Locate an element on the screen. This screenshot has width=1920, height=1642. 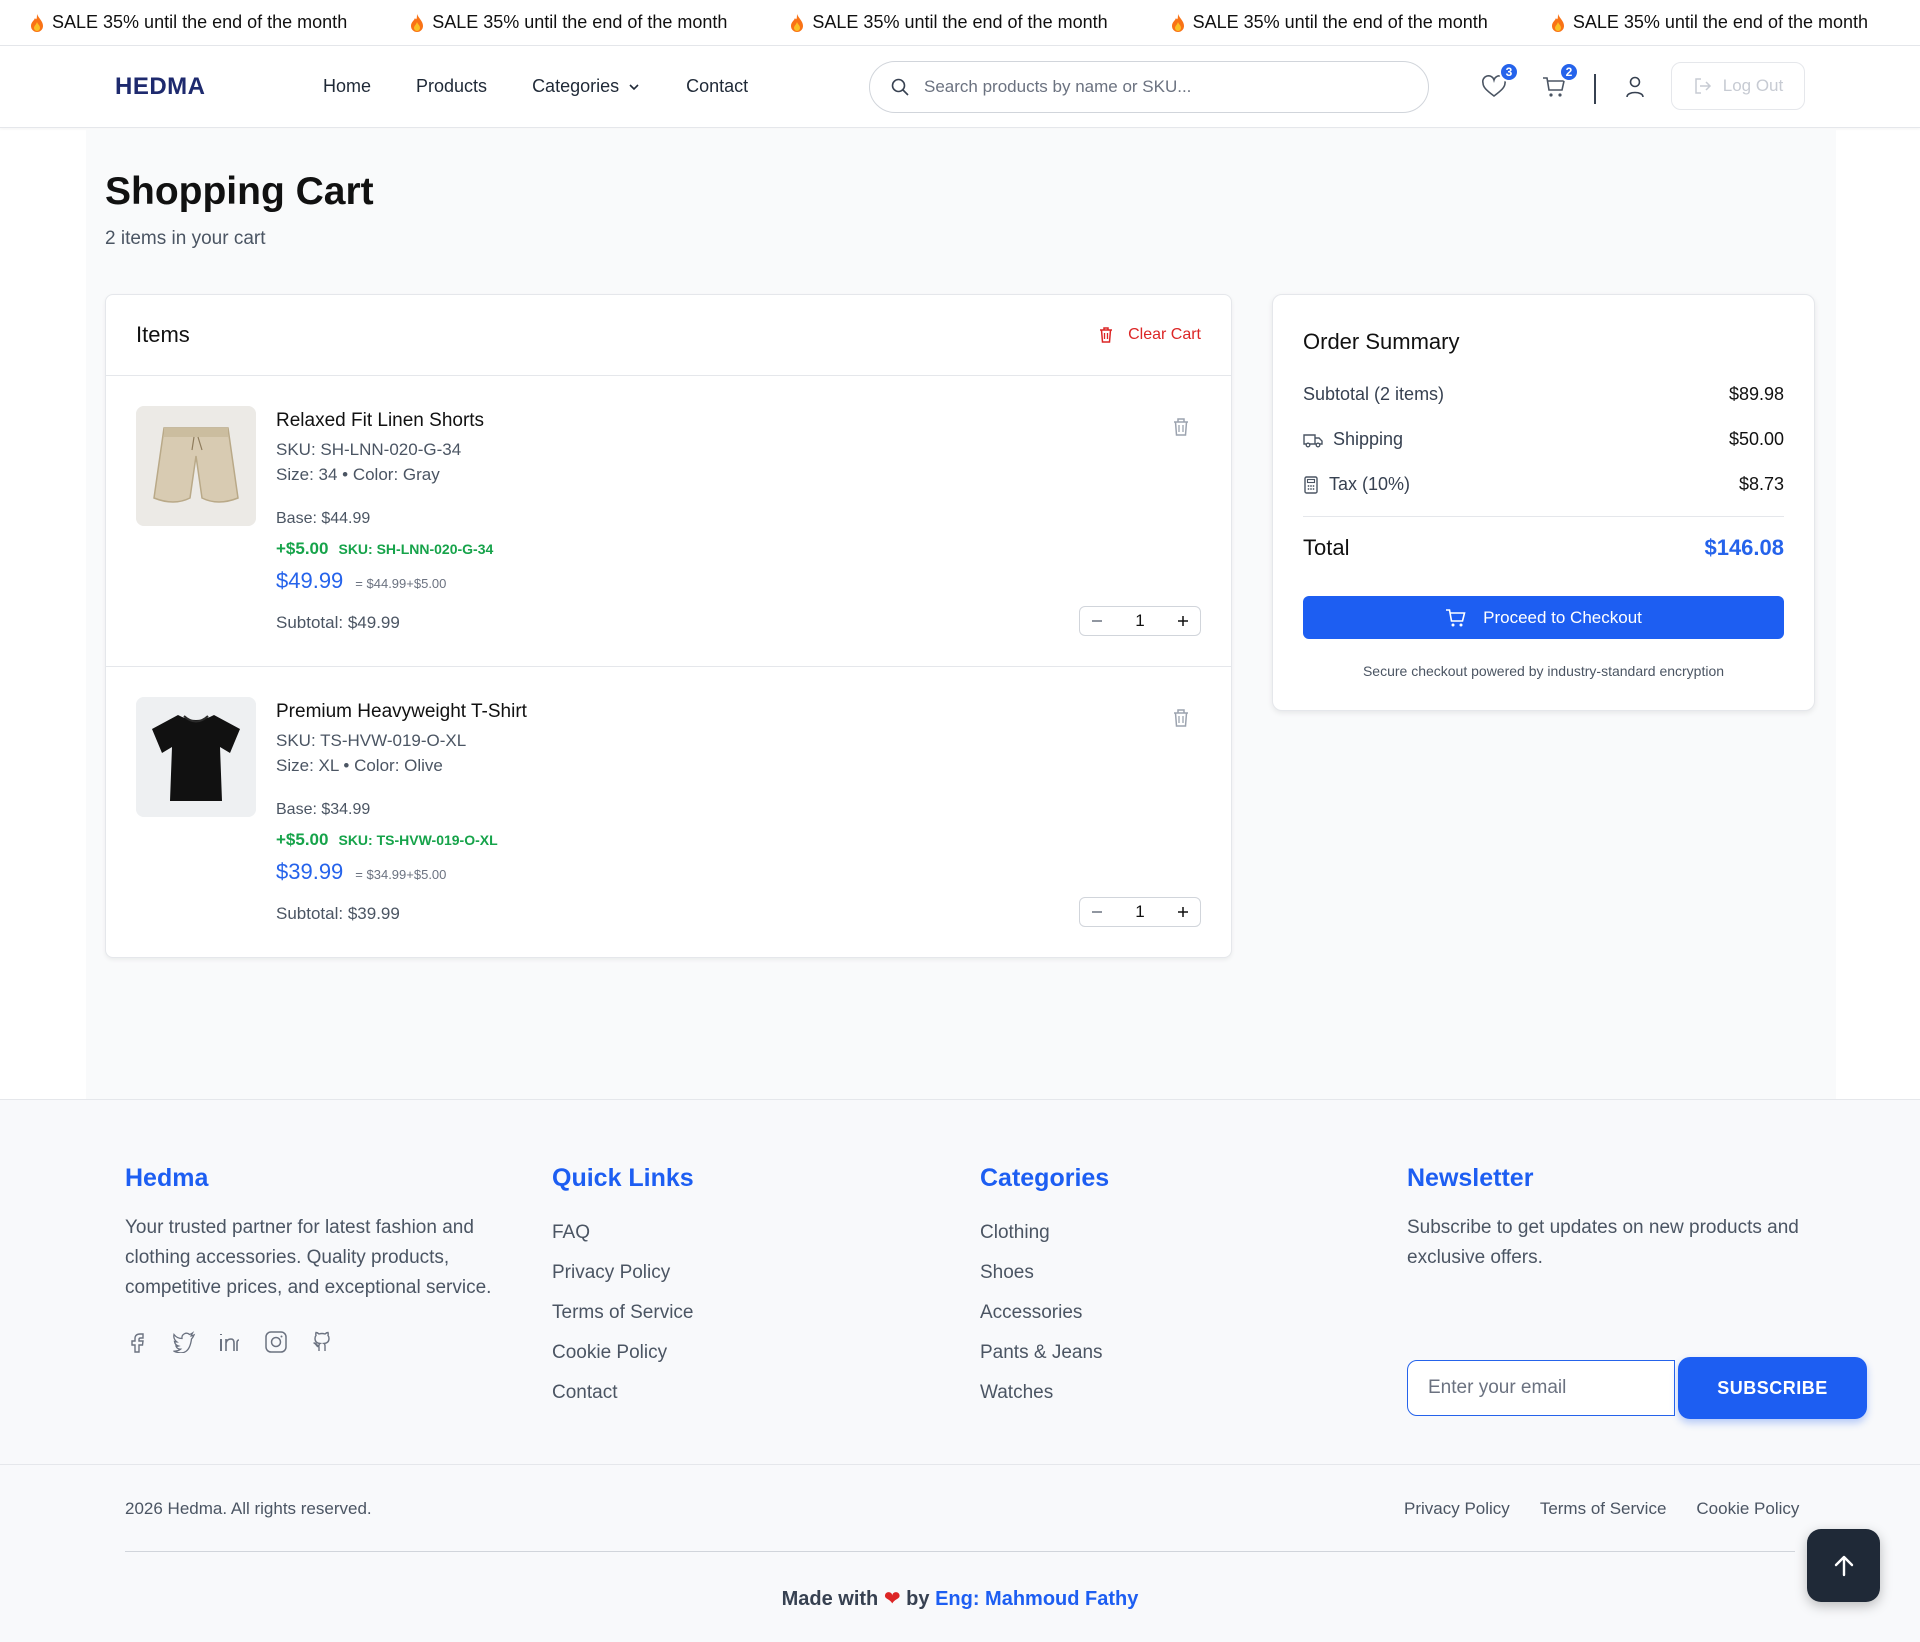
nav-links: Home Products Categories Contact is located at coordinates (535, 86).